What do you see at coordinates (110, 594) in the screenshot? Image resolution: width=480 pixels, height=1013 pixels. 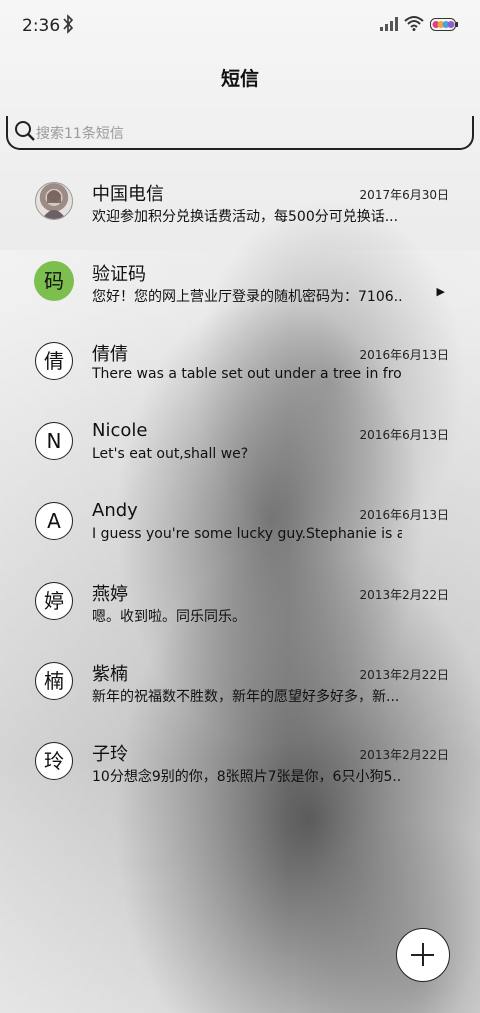 I see `contact-name: 燕婷` at bounding box center [110, 594].